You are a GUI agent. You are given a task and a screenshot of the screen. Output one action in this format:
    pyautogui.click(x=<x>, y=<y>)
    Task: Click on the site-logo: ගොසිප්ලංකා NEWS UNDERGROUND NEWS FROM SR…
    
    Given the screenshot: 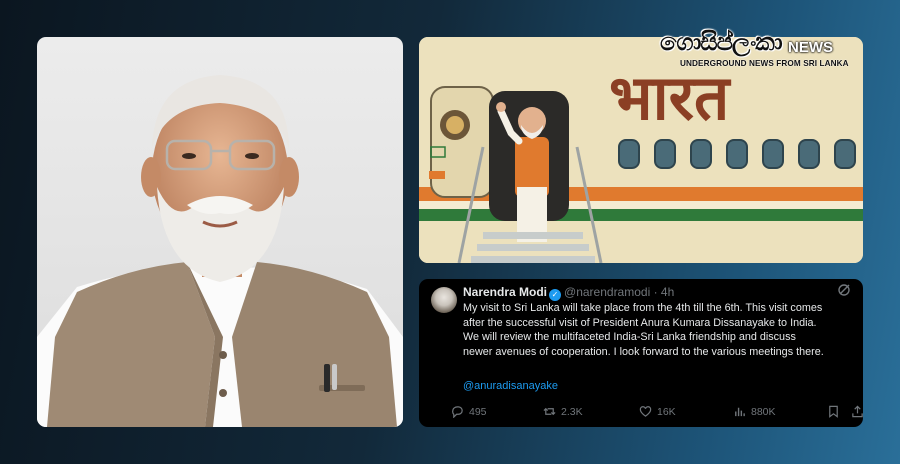 What is the action you would take?
    pyautogui.click(x=760, y=52)
    